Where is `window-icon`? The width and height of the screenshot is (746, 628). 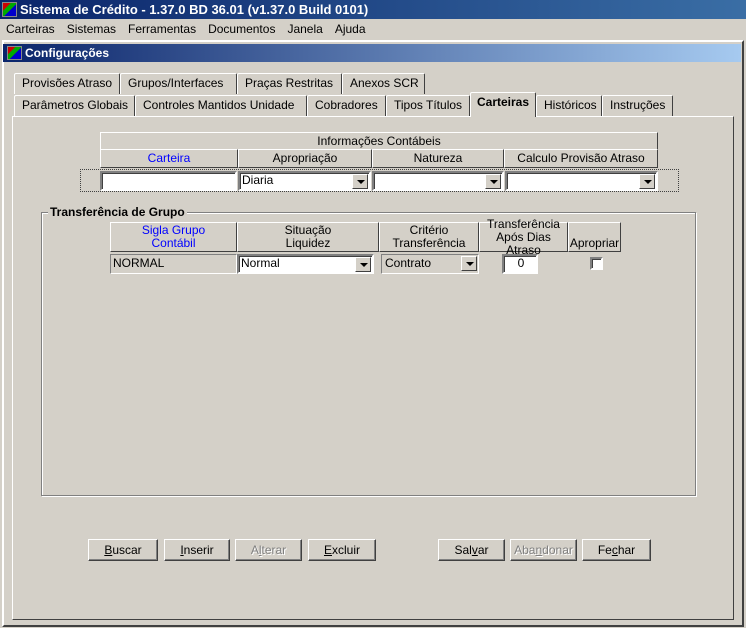
window-icon is located at coordinates (14, 53).